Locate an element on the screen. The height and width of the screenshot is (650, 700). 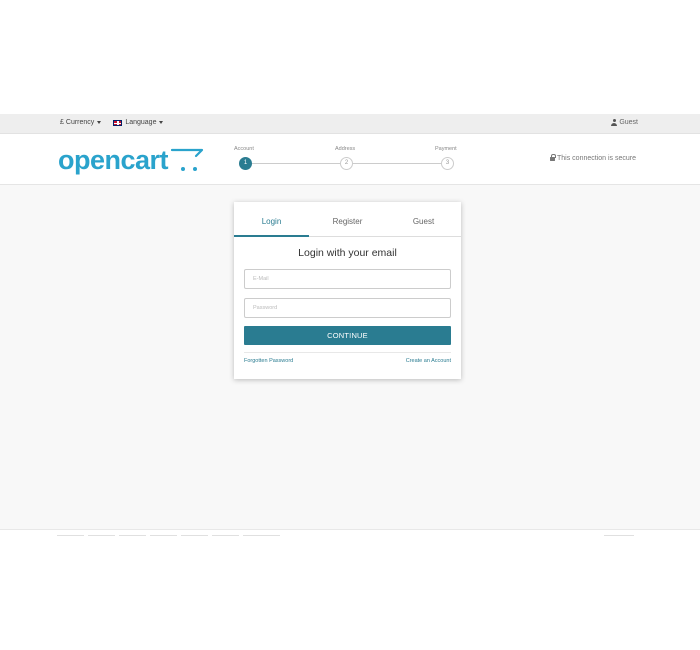
tab-register: Register is located at coordinates (347, 219).